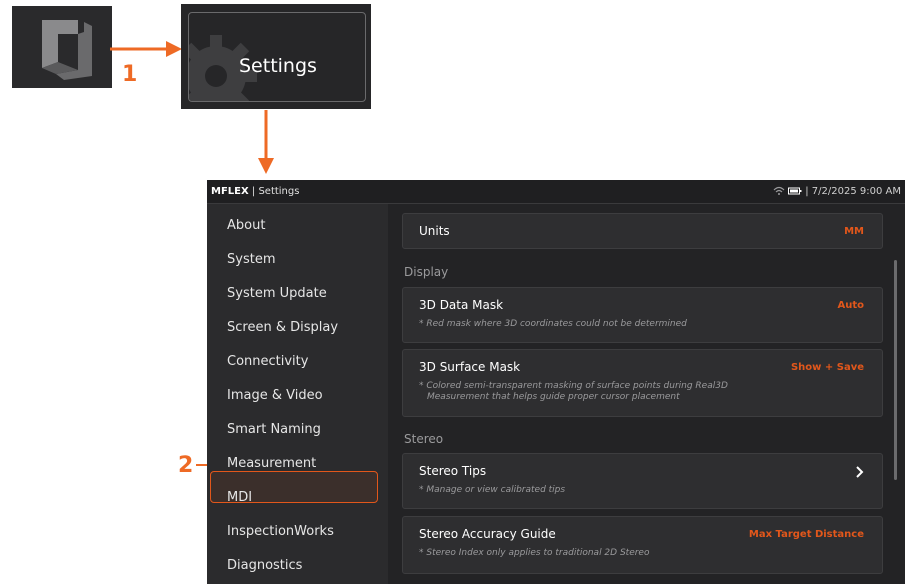 The image size is (905, 584). Describe the element at coordinates (642, 231) in the screenshot. I see `units-row: Units MM` at that location.